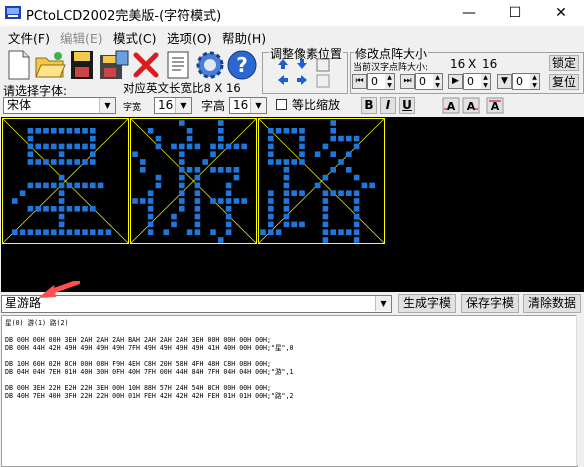 The height and width of the screenshot is (467, 584). What do you see at coordinates (173, 105) in the screenshot?
I see `width-select: 16 ▼` at bounding box center [173, 105].